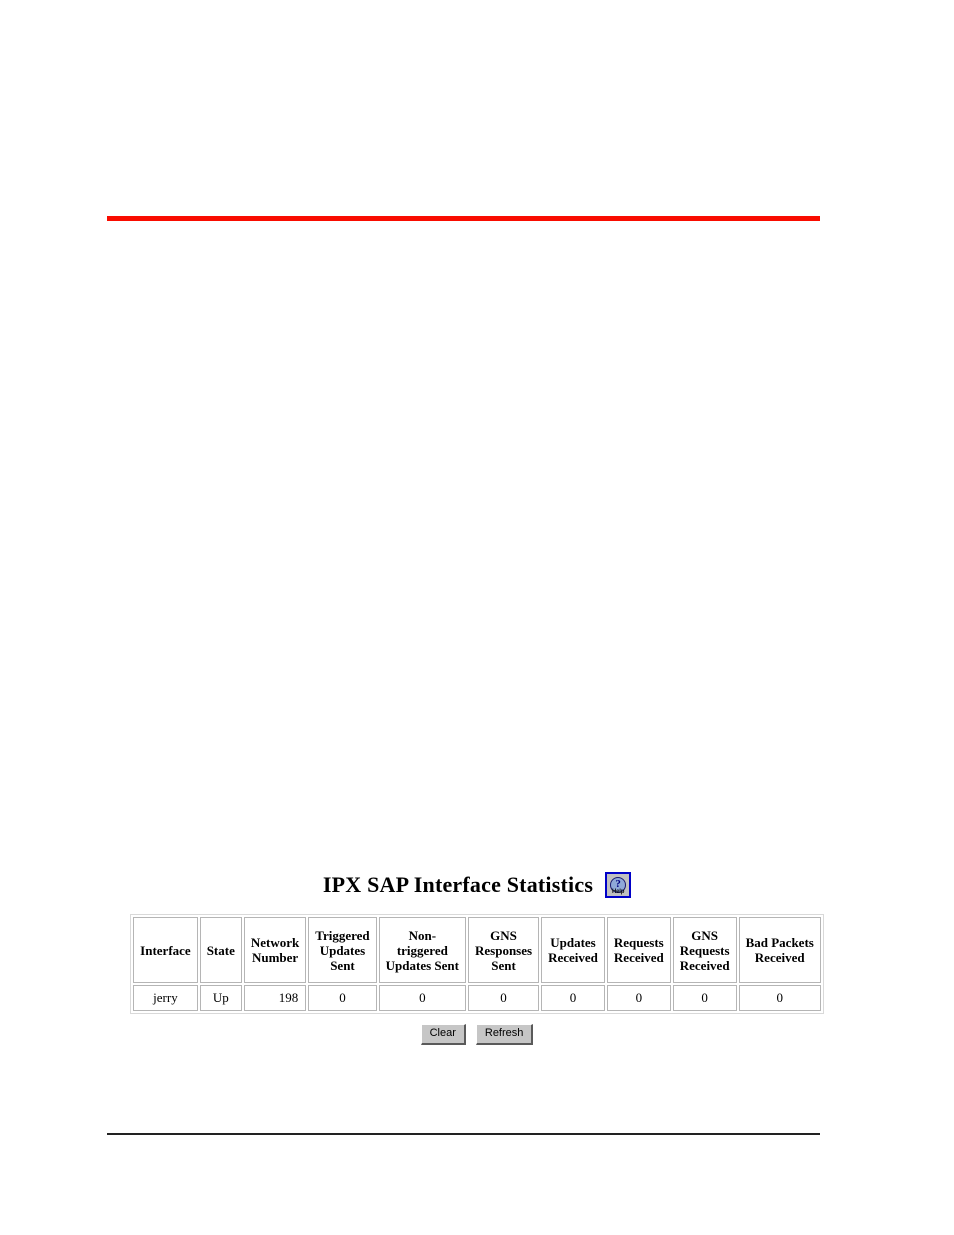  I want to click on column-header-interface: Interface, so click(165, 950).